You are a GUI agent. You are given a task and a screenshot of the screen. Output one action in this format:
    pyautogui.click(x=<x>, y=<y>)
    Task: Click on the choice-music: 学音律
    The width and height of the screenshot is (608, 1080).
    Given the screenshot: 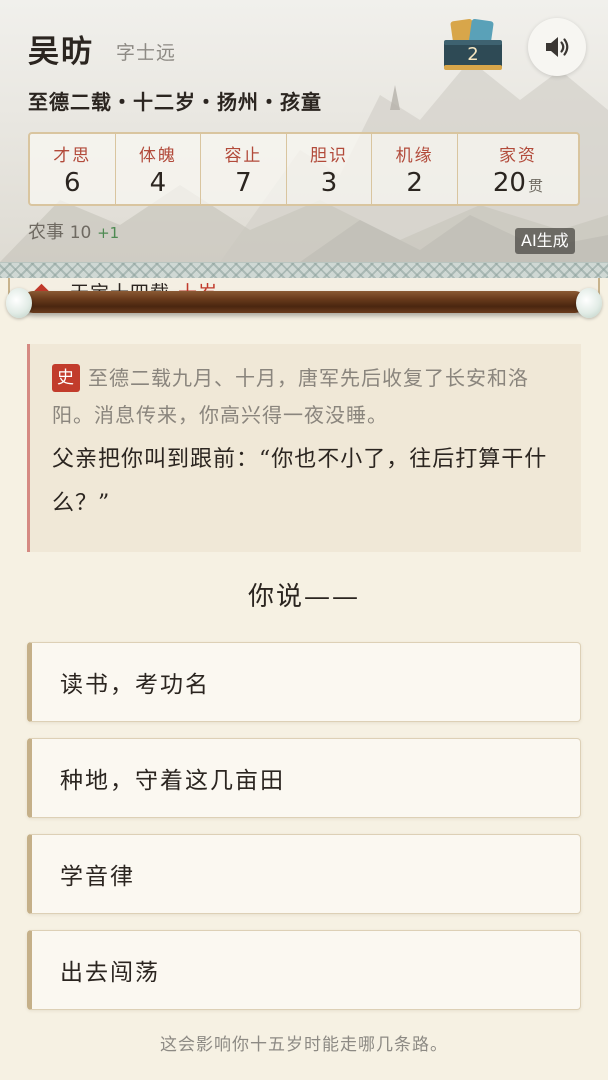 What is the action you would take?
    pyautogui.click(x=304, y=874)
    